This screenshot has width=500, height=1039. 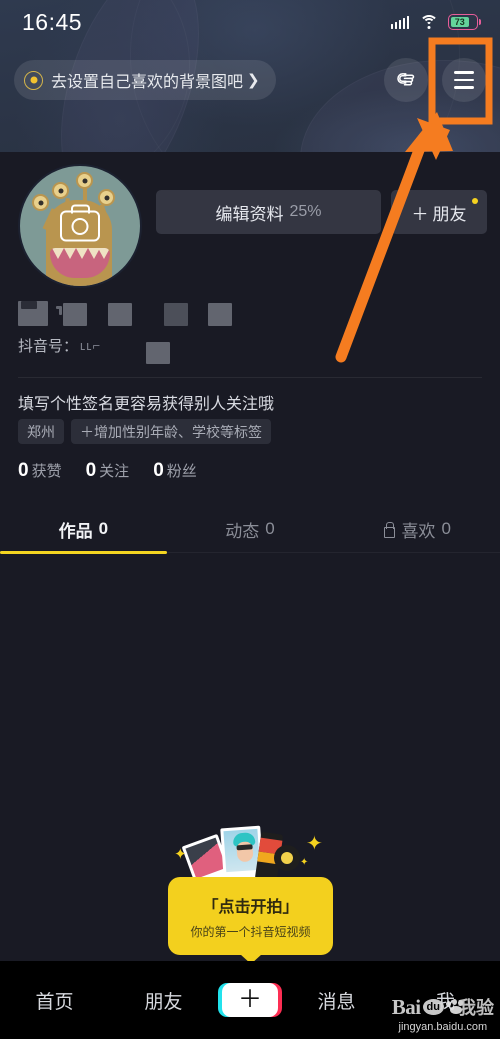 I want to click on tooltip-illustration: ✦ ✦ ✦, so click(x=248, y=856).